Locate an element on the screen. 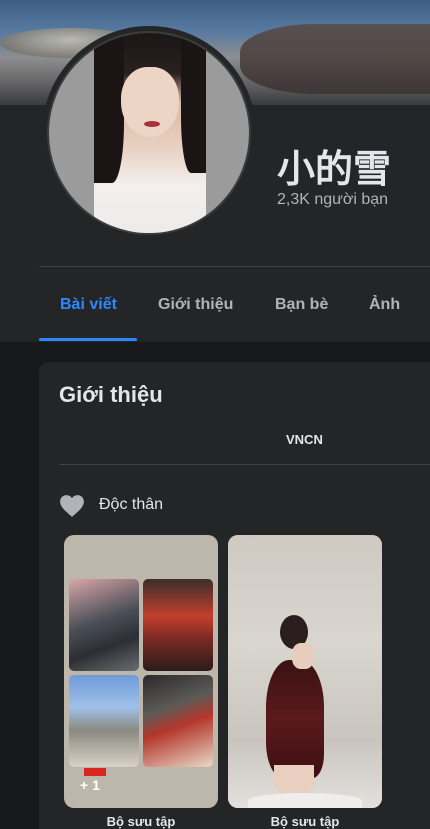 This screenshot has height=829, width=430. intro-divider is located at coordinates (244, 464).